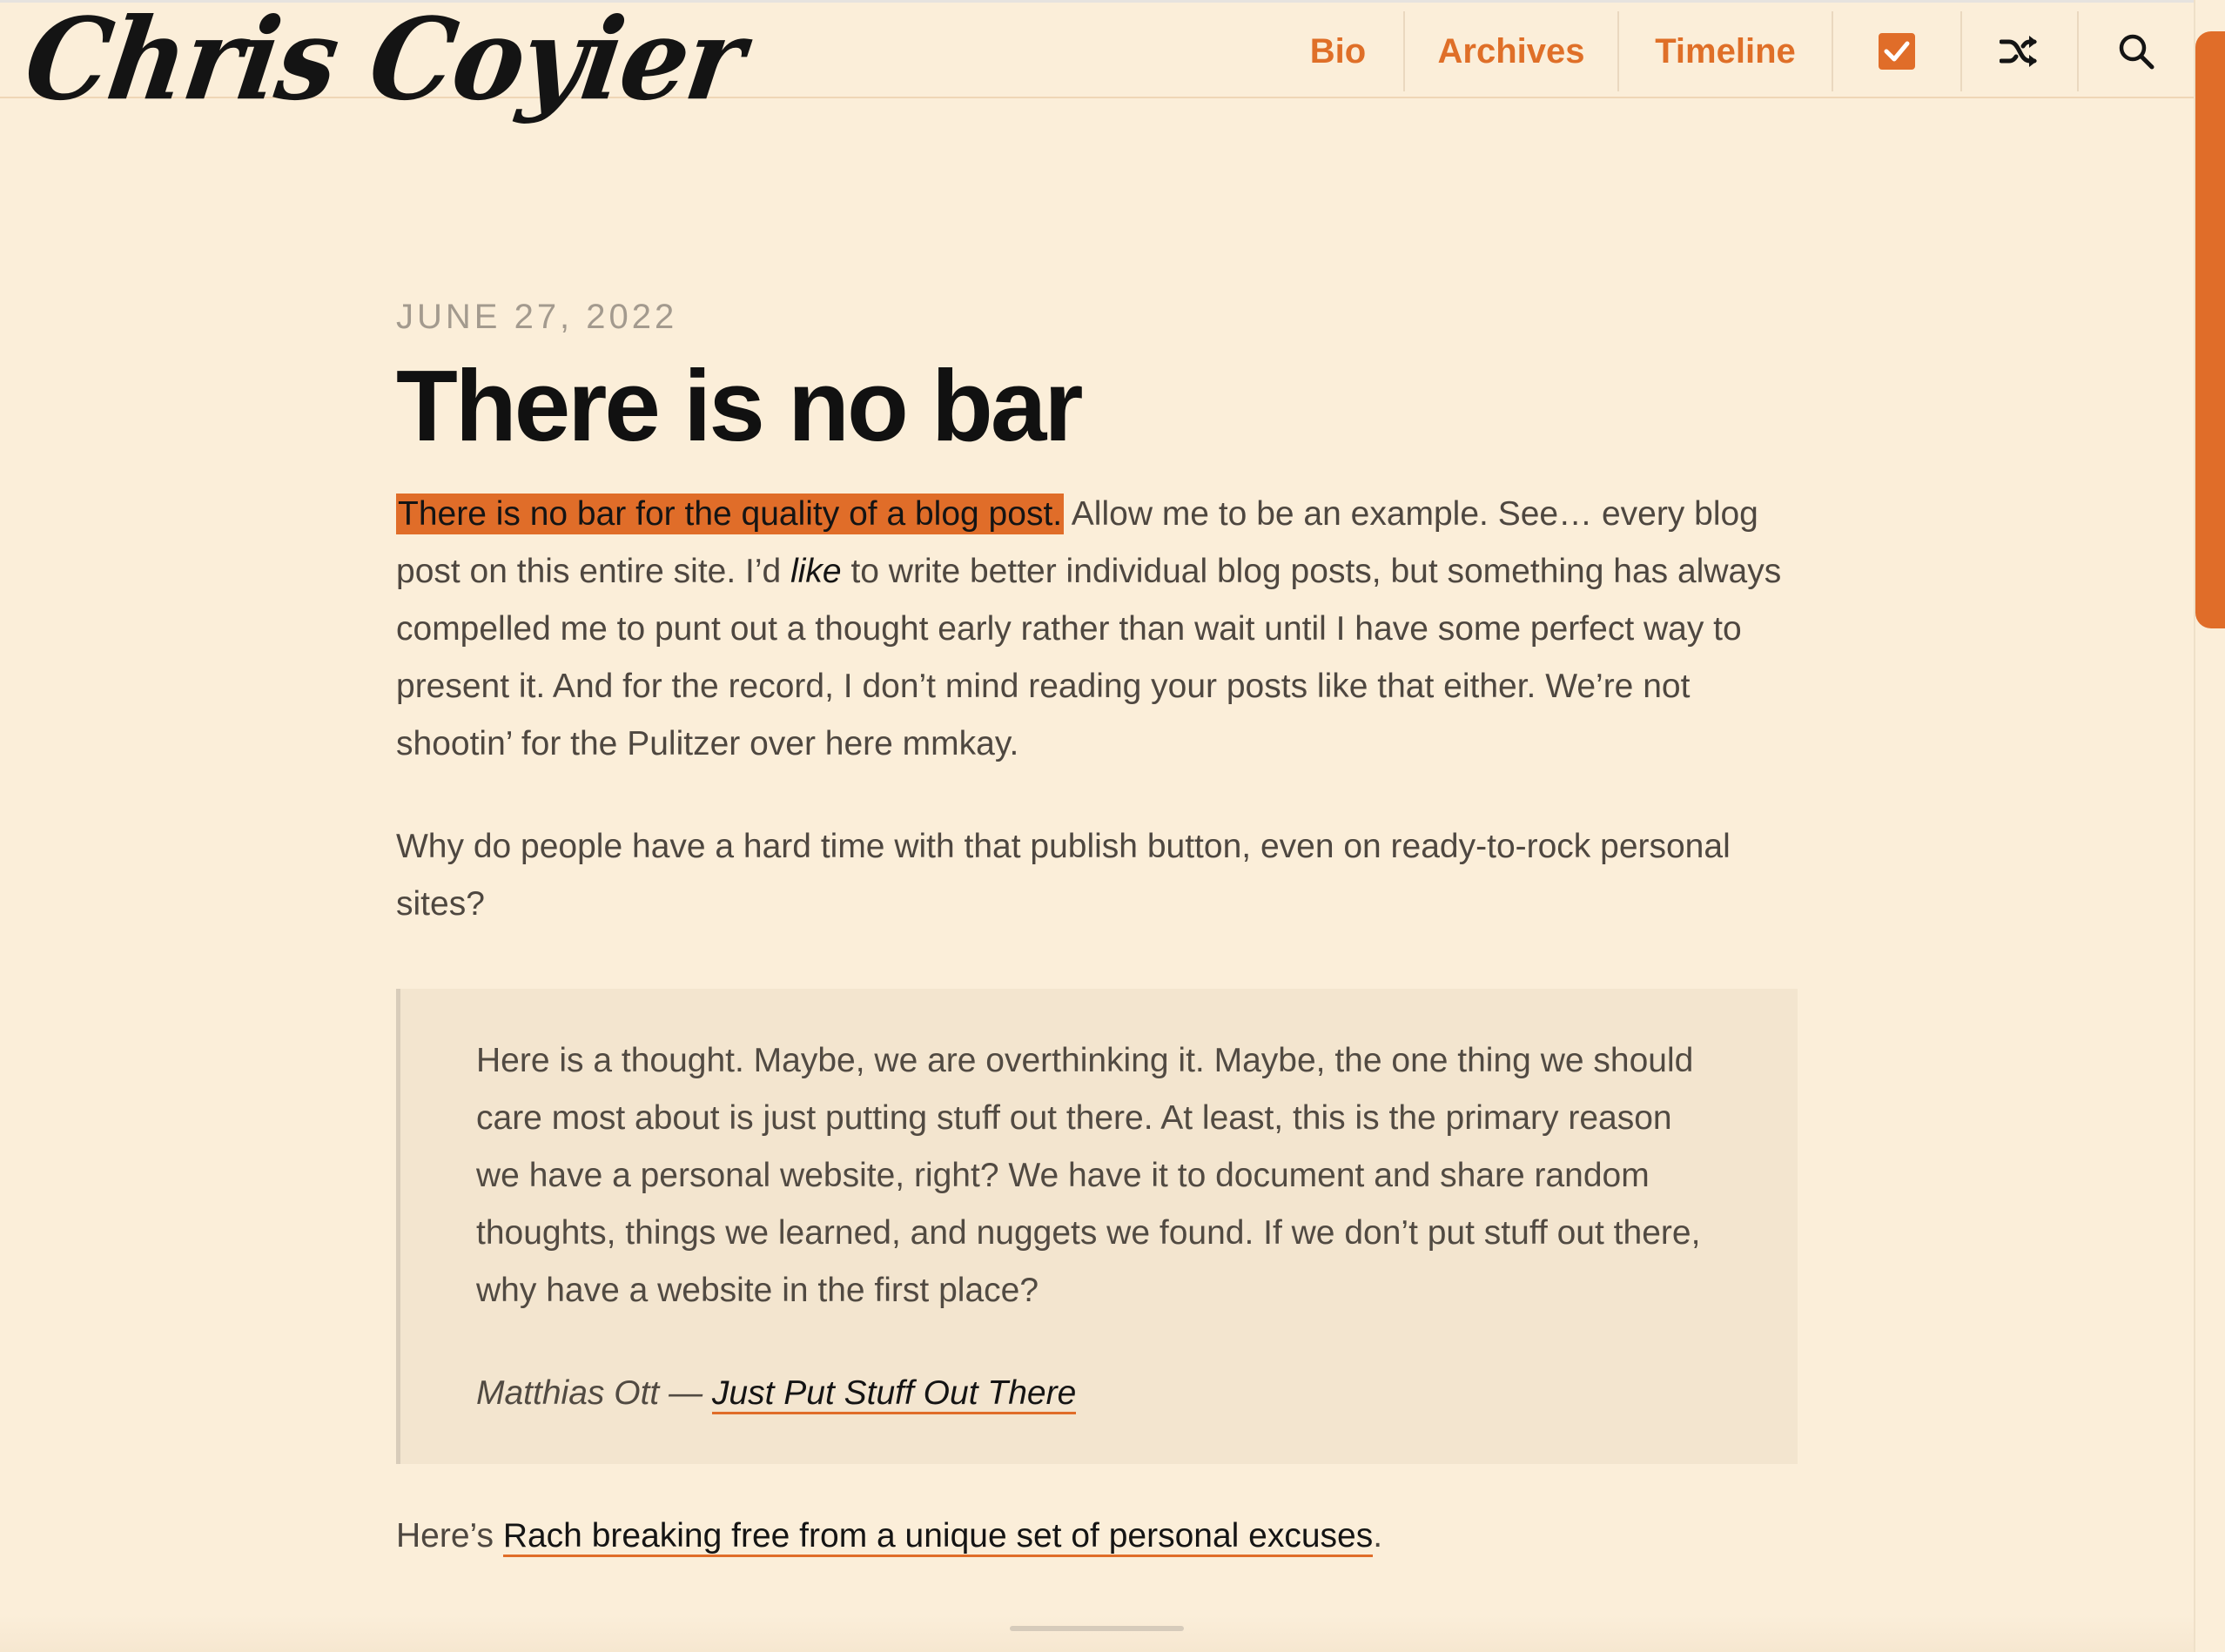  I want to click on emphasis-text: like, so click(816, 571).